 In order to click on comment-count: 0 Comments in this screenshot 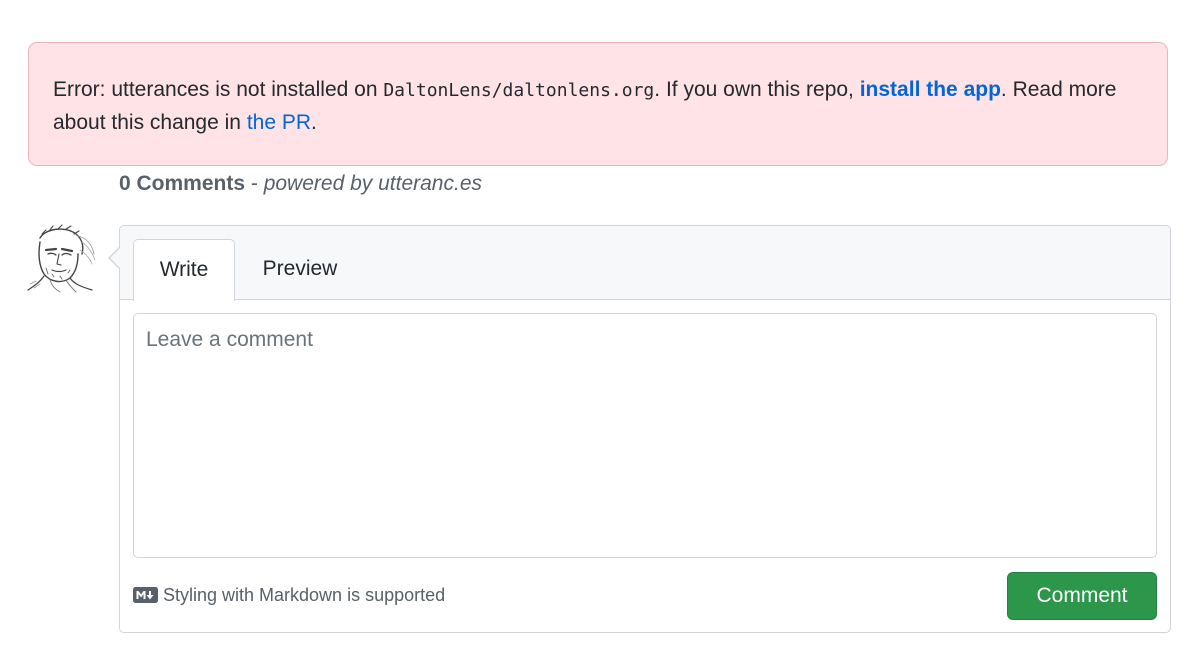, I will do `click(182, 183)`.